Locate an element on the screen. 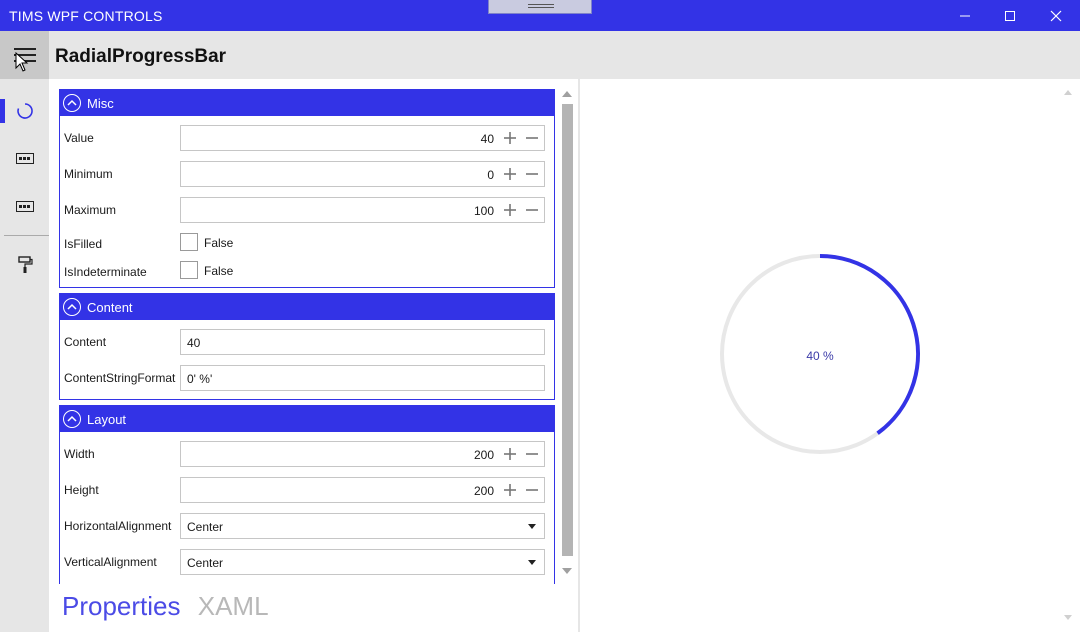 This screenshot has height=632, width=1080. content-section-header: Content is located at coordinates (307, 307).